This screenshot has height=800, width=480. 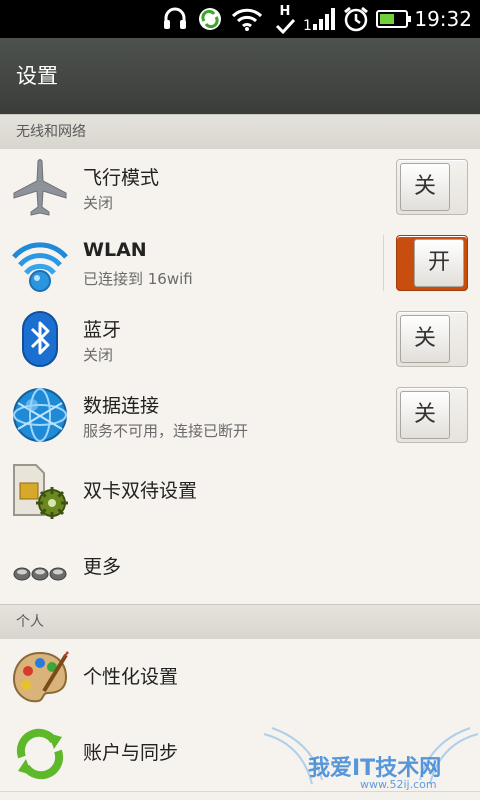 I want to click on settings-row-airplane: 飞行模式 关闭 关, so click(x=240, y=187).